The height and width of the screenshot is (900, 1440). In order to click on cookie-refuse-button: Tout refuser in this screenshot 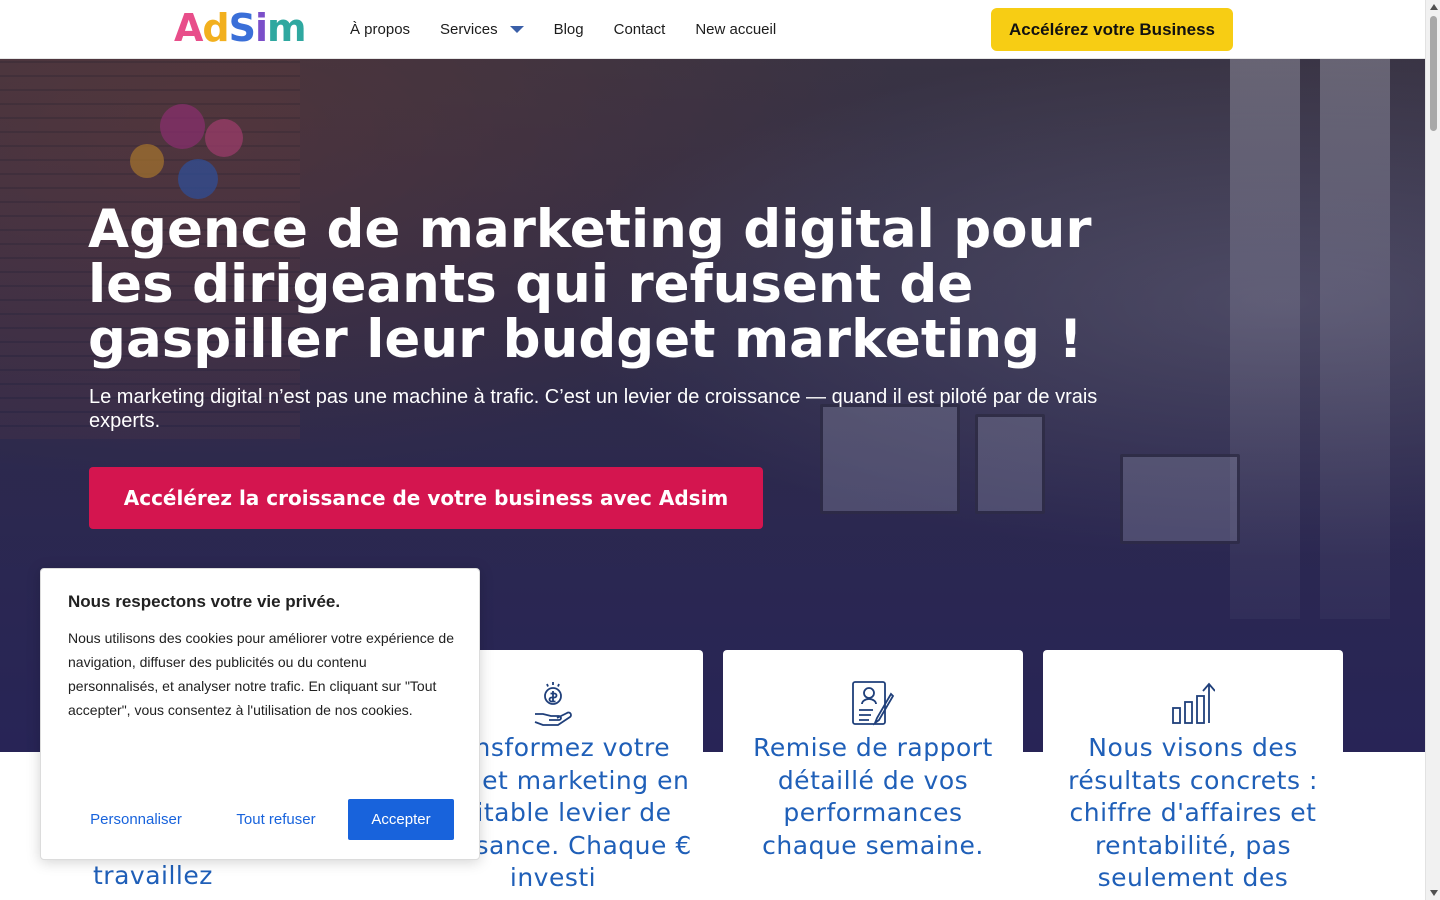, I will do `click(276, 819)`.